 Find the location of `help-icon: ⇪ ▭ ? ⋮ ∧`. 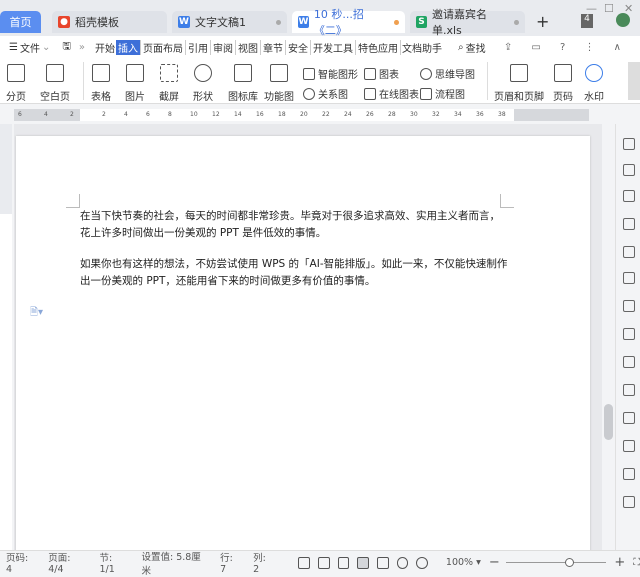

help-icon: ⇪ ▭ ? ⋮ ∧ is located at coordinates (566, 47).